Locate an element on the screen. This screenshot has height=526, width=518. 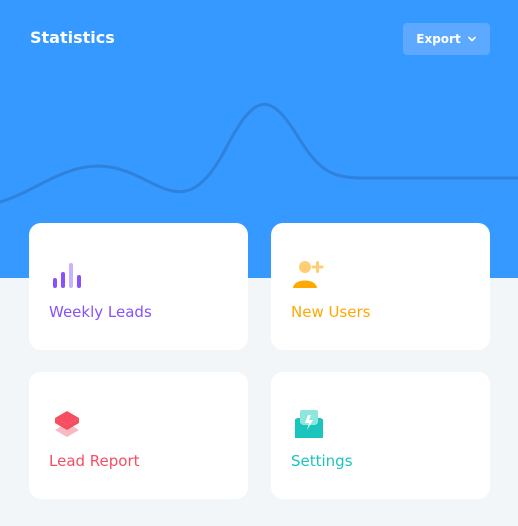
export-button: Export is located at coordinates (446, 39).